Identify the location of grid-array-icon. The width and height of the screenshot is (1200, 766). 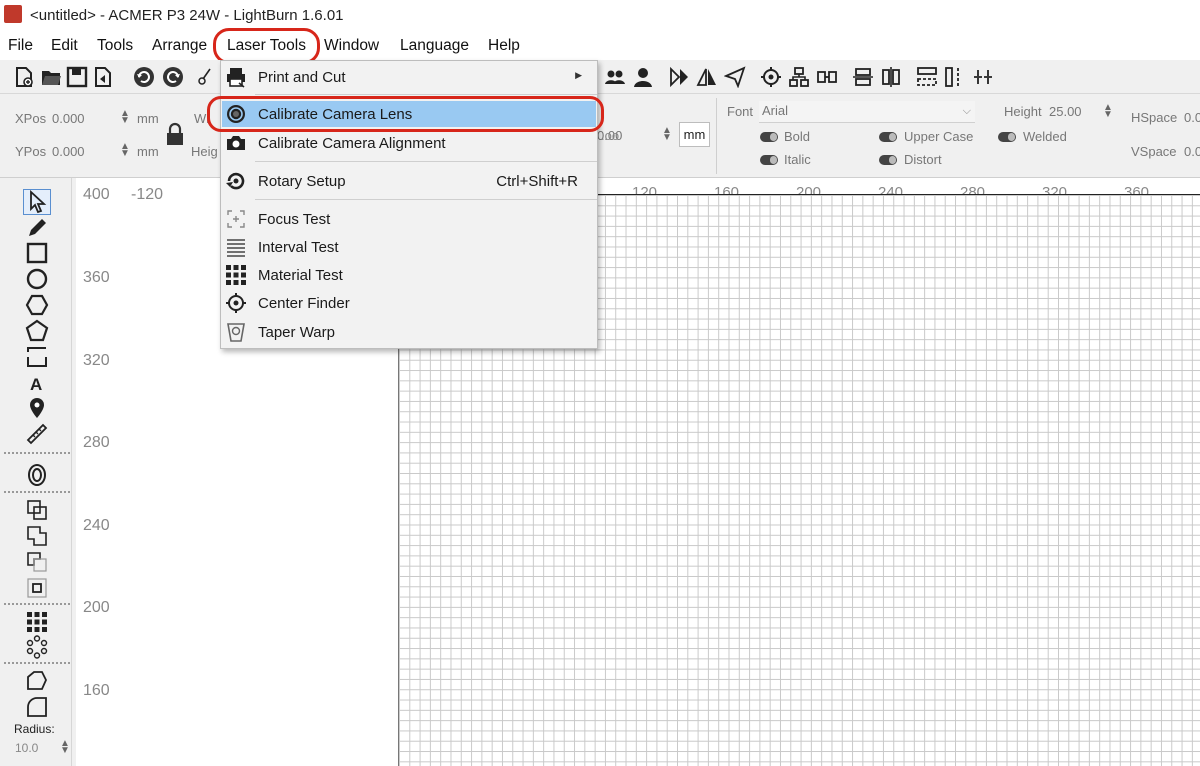
(37, 622).